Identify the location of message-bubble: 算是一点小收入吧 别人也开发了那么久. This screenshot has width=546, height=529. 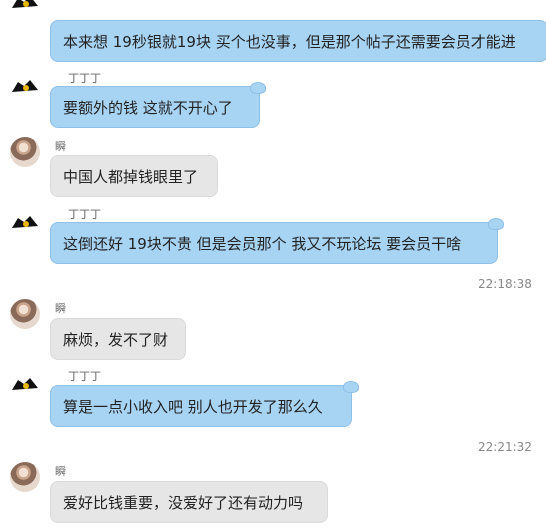
(201, 406).